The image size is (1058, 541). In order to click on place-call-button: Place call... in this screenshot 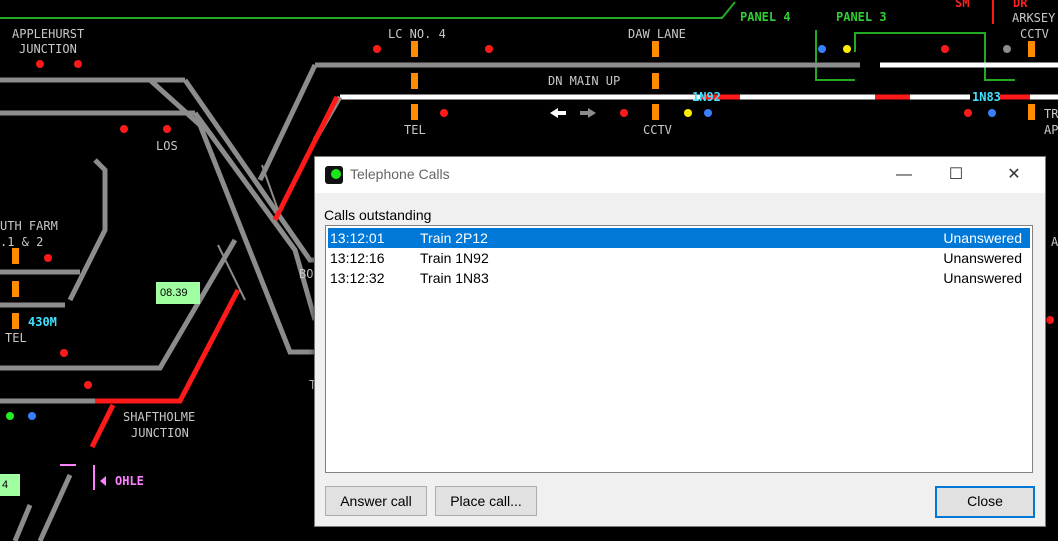, I will do `click(486, 501)`.